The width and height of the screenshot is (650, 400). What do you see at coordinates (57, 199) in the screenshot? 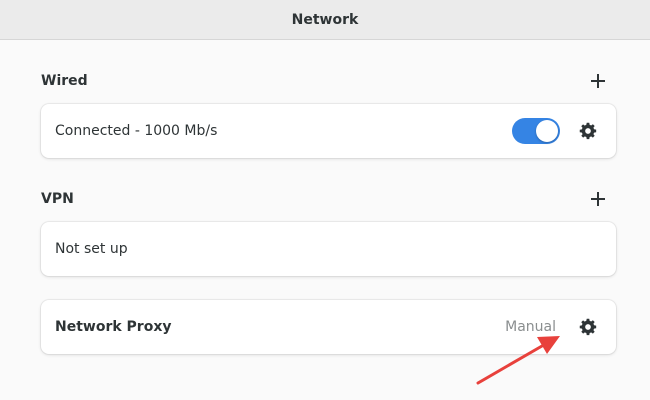
I see `vpn-section-title: VPN` at bounding box center [57, 199].